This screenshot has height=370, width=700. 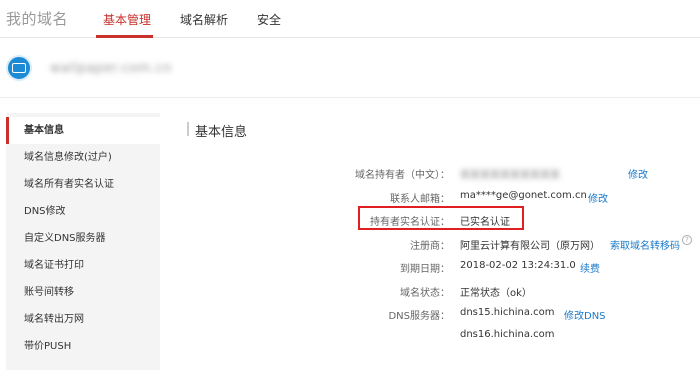 What do you see at coordinates (37, 19) in the screenshot?
I see `brand-title: 我的域名` at bounding box center [37, 19].